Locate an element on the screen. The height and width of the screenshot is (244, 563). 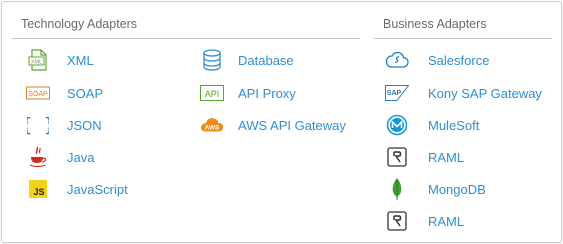
adapter-api-proxy: API API Proxy is located at coordinates (248, 93).